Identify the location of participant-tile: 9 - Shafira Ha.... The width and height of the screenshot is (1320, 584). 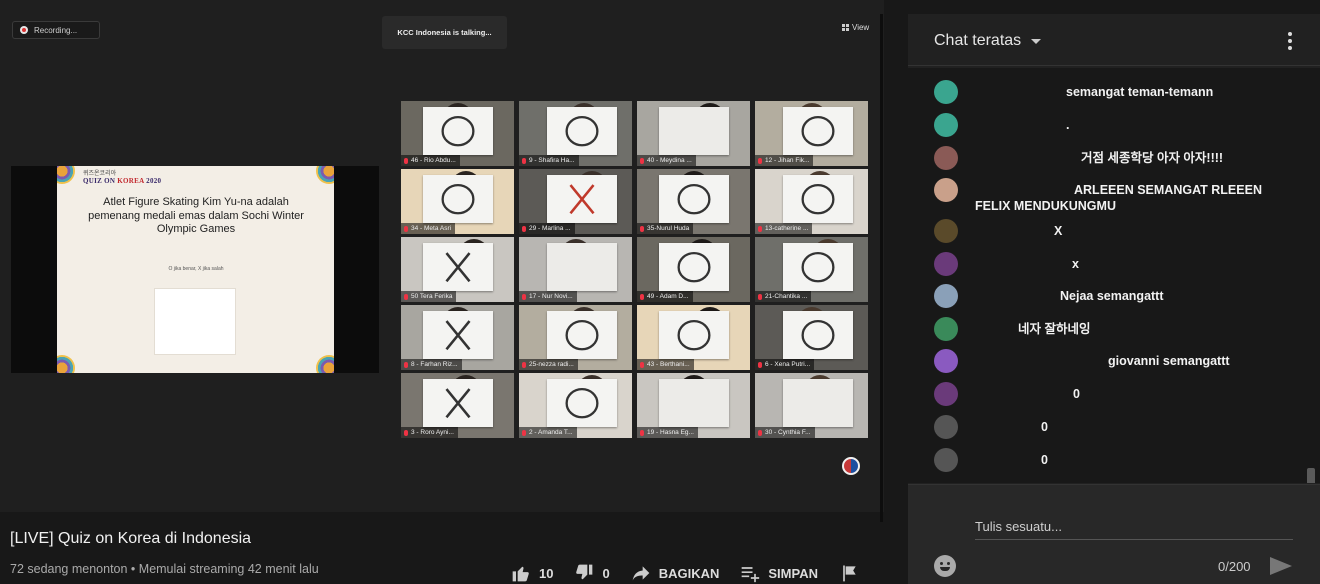
(575, 133).